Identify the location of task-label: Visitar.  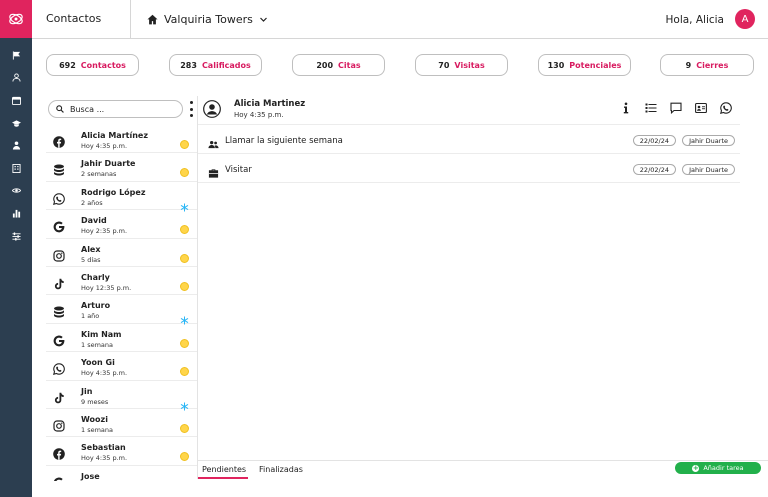
(238, 170).